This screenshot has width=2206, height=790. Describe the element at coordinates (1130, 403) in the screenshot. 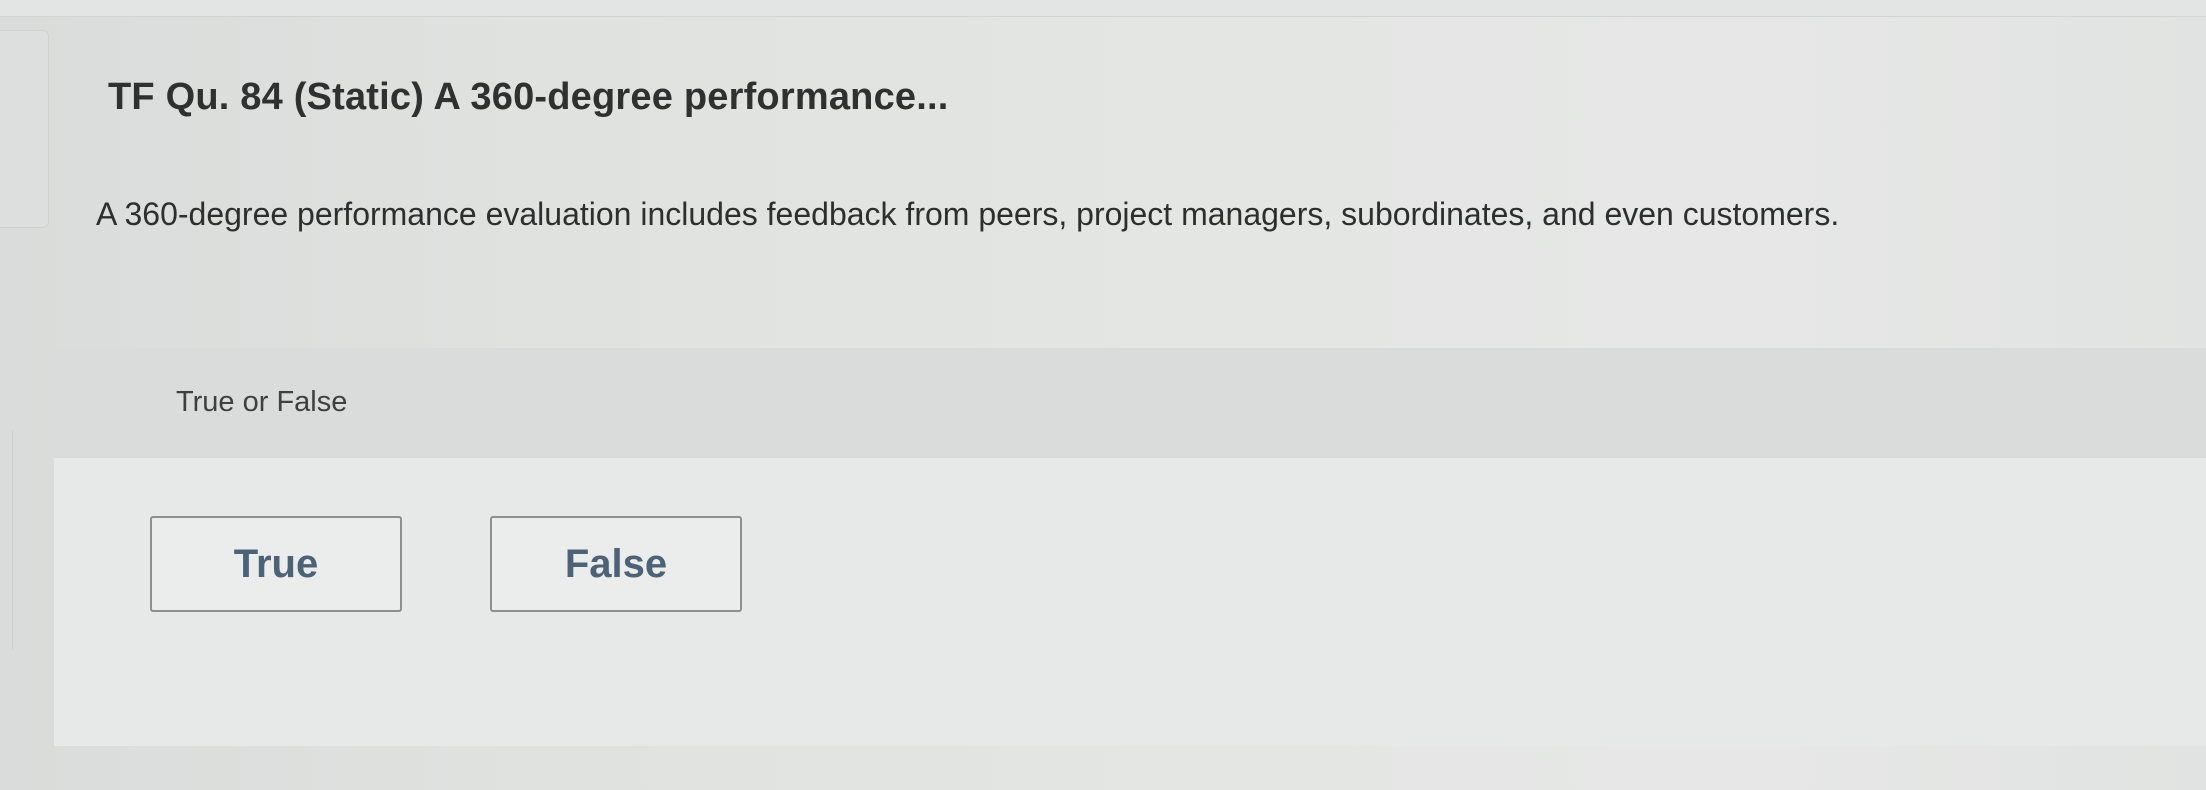

I see `answer-header: True or False` at that location.